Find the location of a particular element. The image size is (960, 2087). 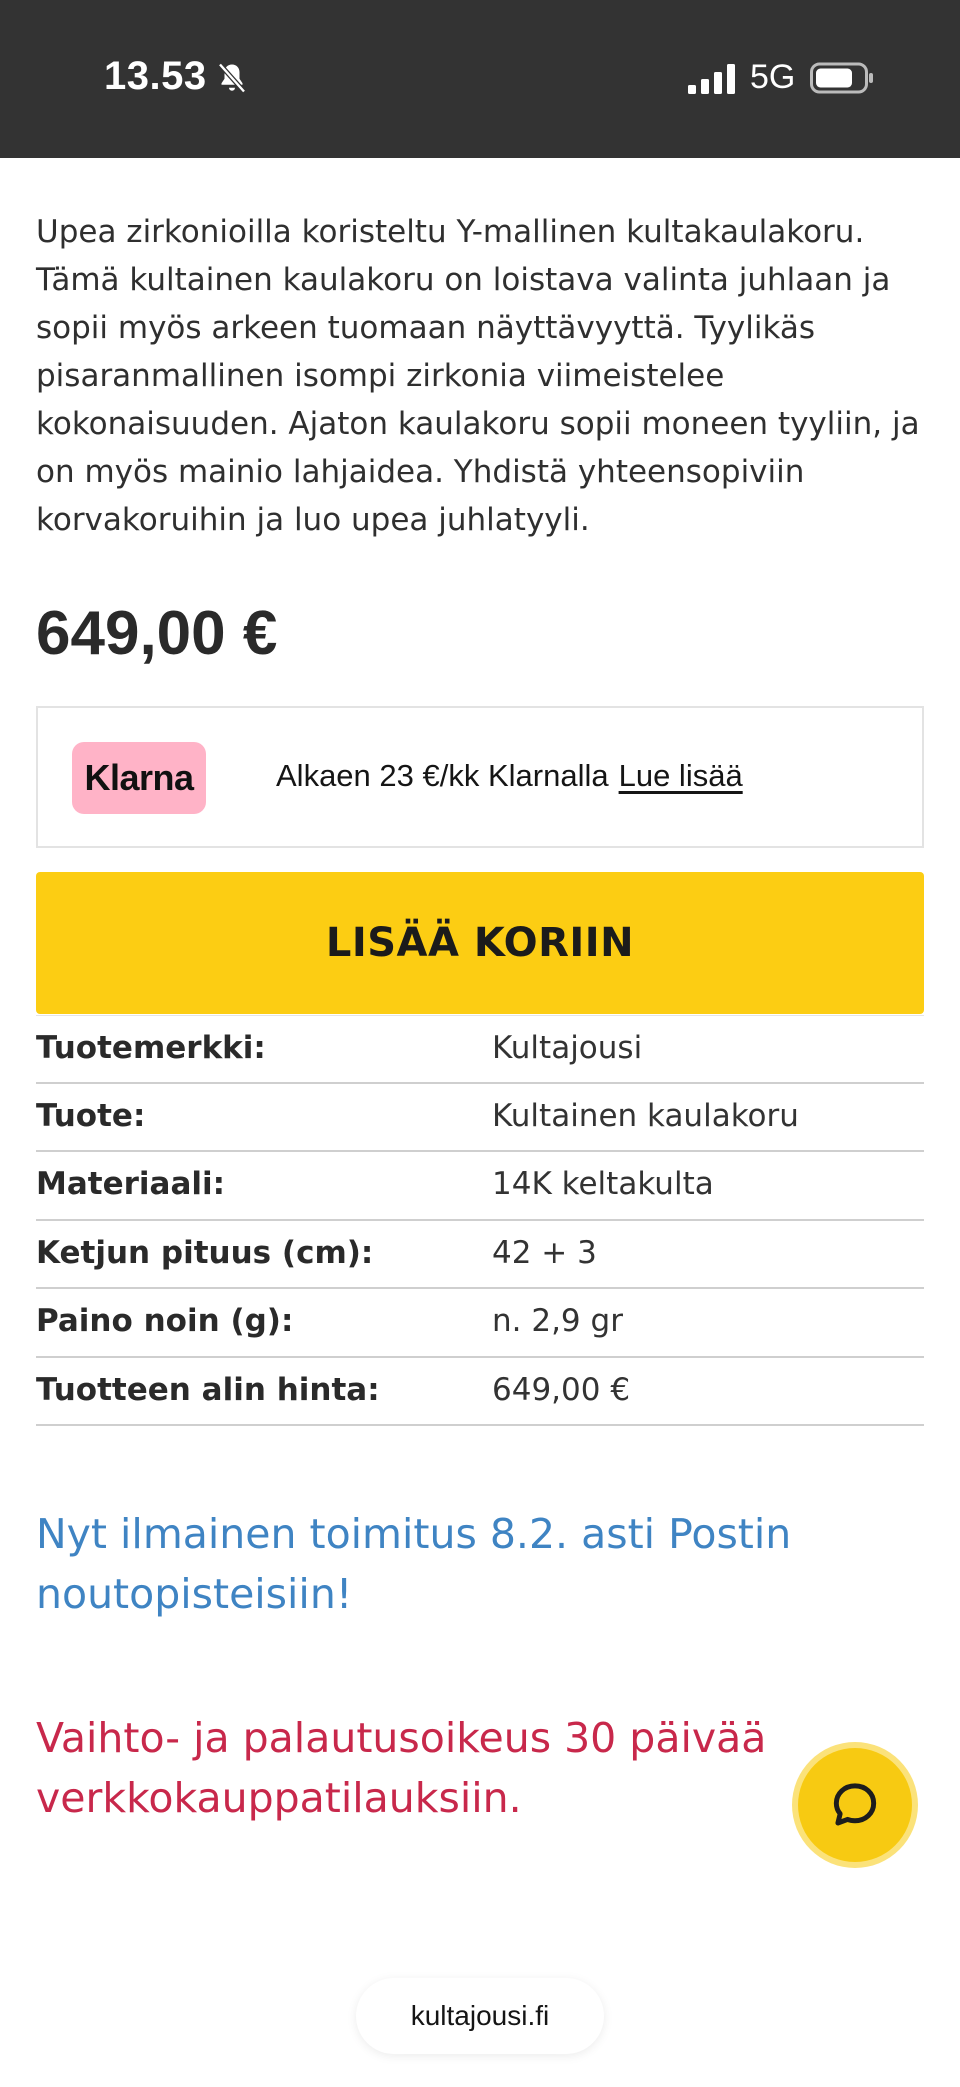

spec-value: Kultainen kaulakoru is located at coordinates (645, 1115).